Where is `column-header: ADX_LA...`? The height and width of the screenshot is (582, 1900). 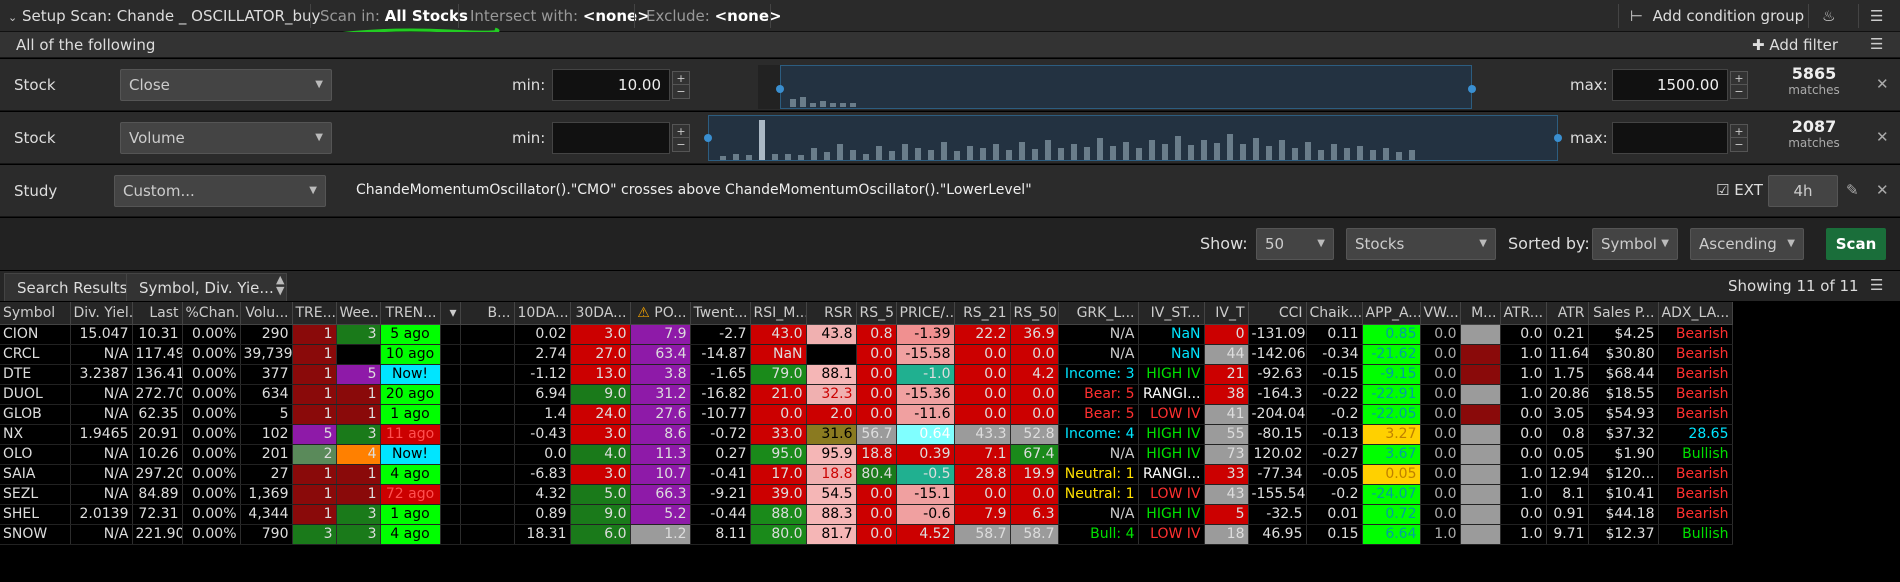 column-header: ADX_LA... is located at coordinates (1695, 313).